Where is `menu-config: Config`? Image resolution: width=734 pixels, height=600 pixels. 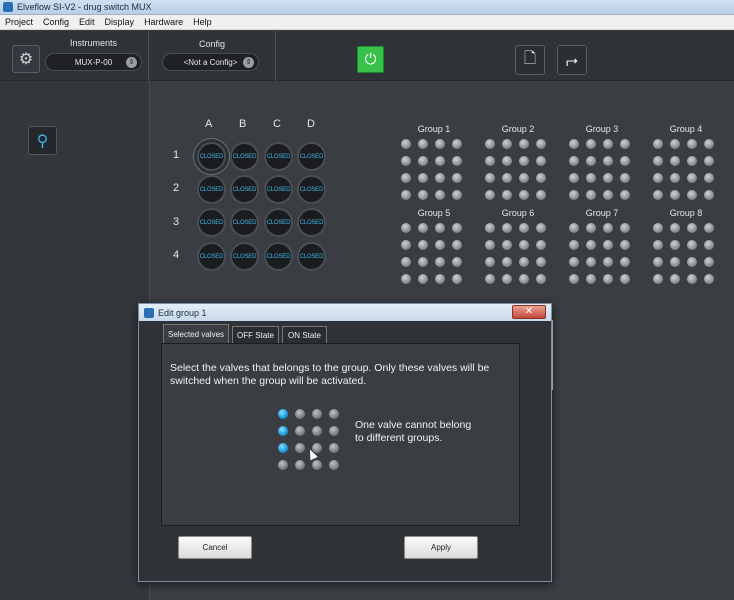 menu-config: Config is located at coordinates (56, 22).